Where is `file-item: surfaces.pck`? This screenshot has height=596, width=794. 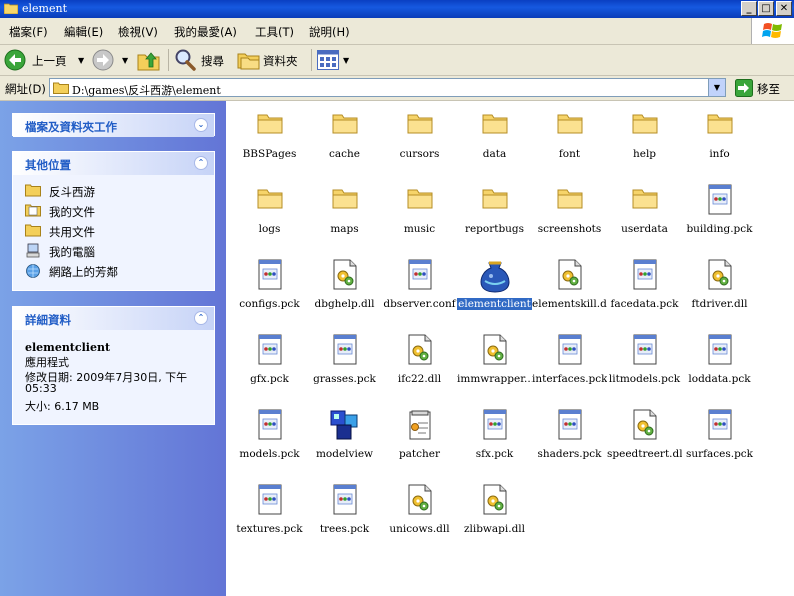
file-item: surfaces.pck is located at coordinates (719, 444).